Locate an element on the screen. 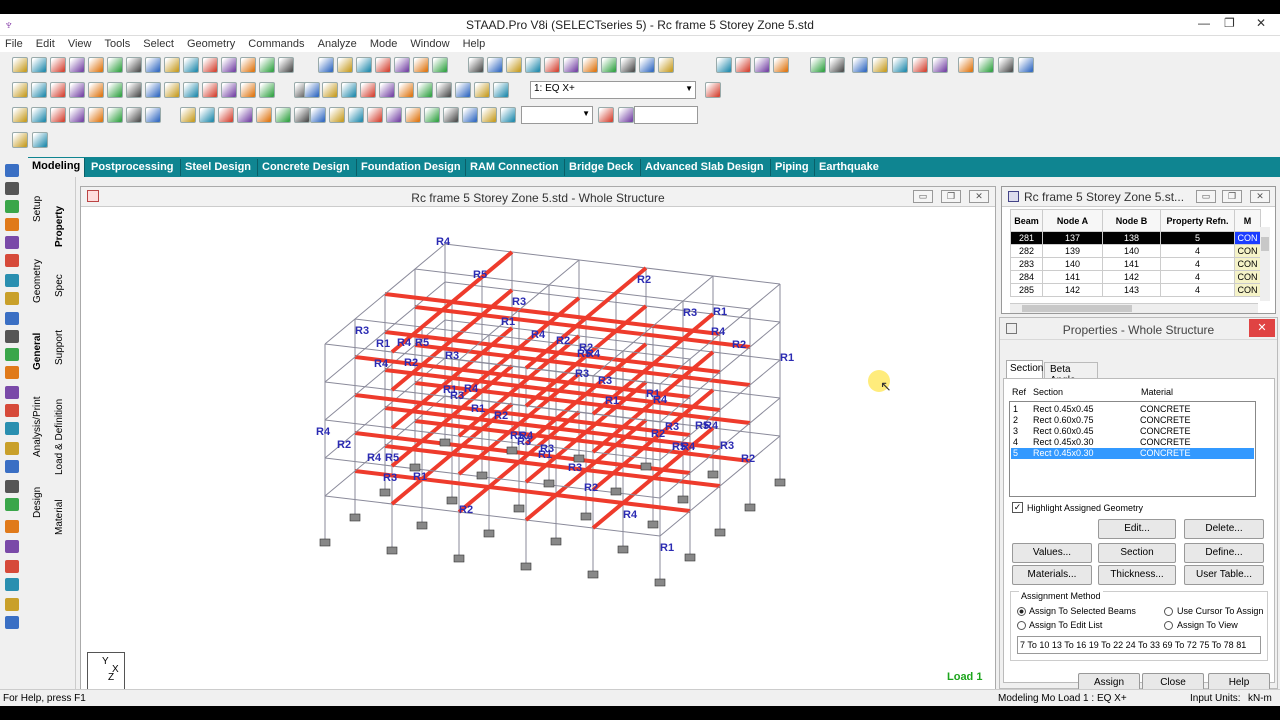  table-cell: 140 is located at coordinates (1072, 264).